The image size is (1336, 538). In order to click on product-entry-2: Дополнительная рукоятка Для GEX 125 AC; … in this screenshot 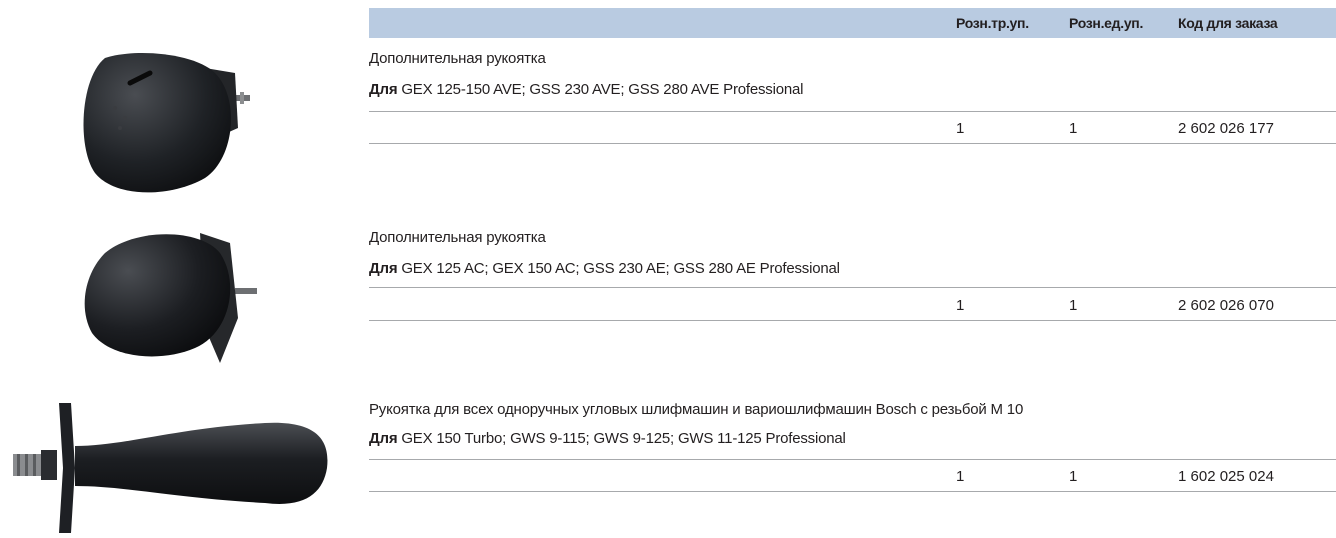, I will do `click(852, 276)`.